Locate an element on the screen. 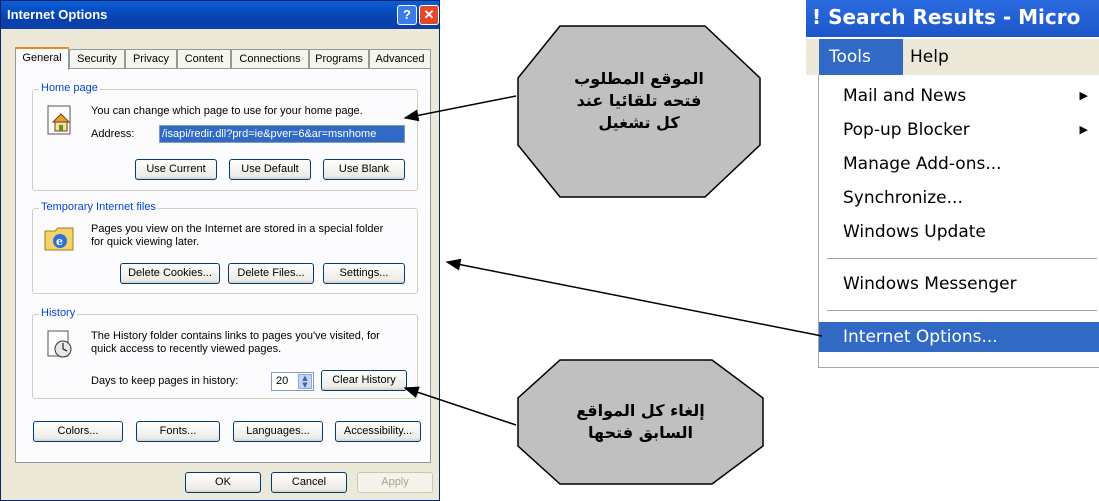 The image size is (1099, 501). callout-home-page-line2: فتحه تلقائيا عند is located at coordinates (639, 100).